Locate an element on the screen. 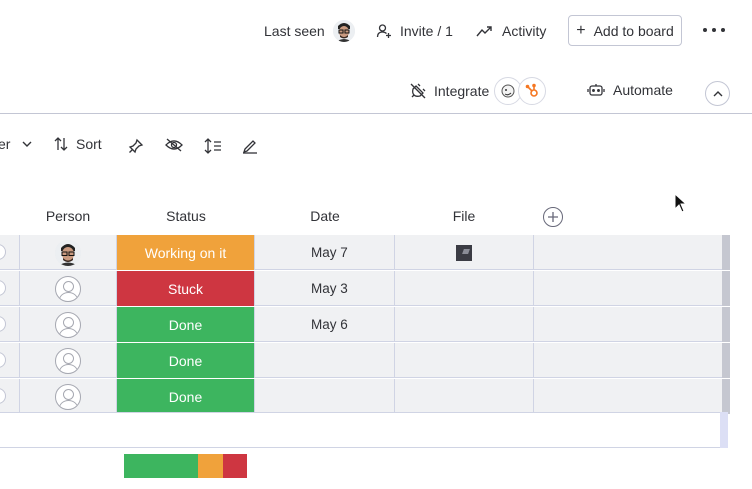 The image size is (752, 489). board-actions-bar: Integrate Automate is located at coordinates (376, 88).